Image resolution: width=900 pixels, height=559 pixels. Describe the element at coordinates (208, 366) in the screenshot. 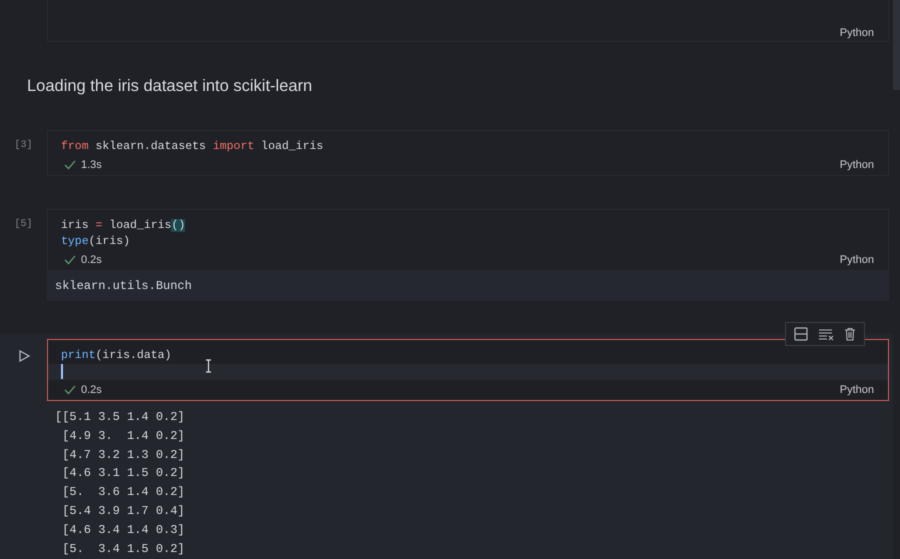

I see `text-cursor-icon` at that location.